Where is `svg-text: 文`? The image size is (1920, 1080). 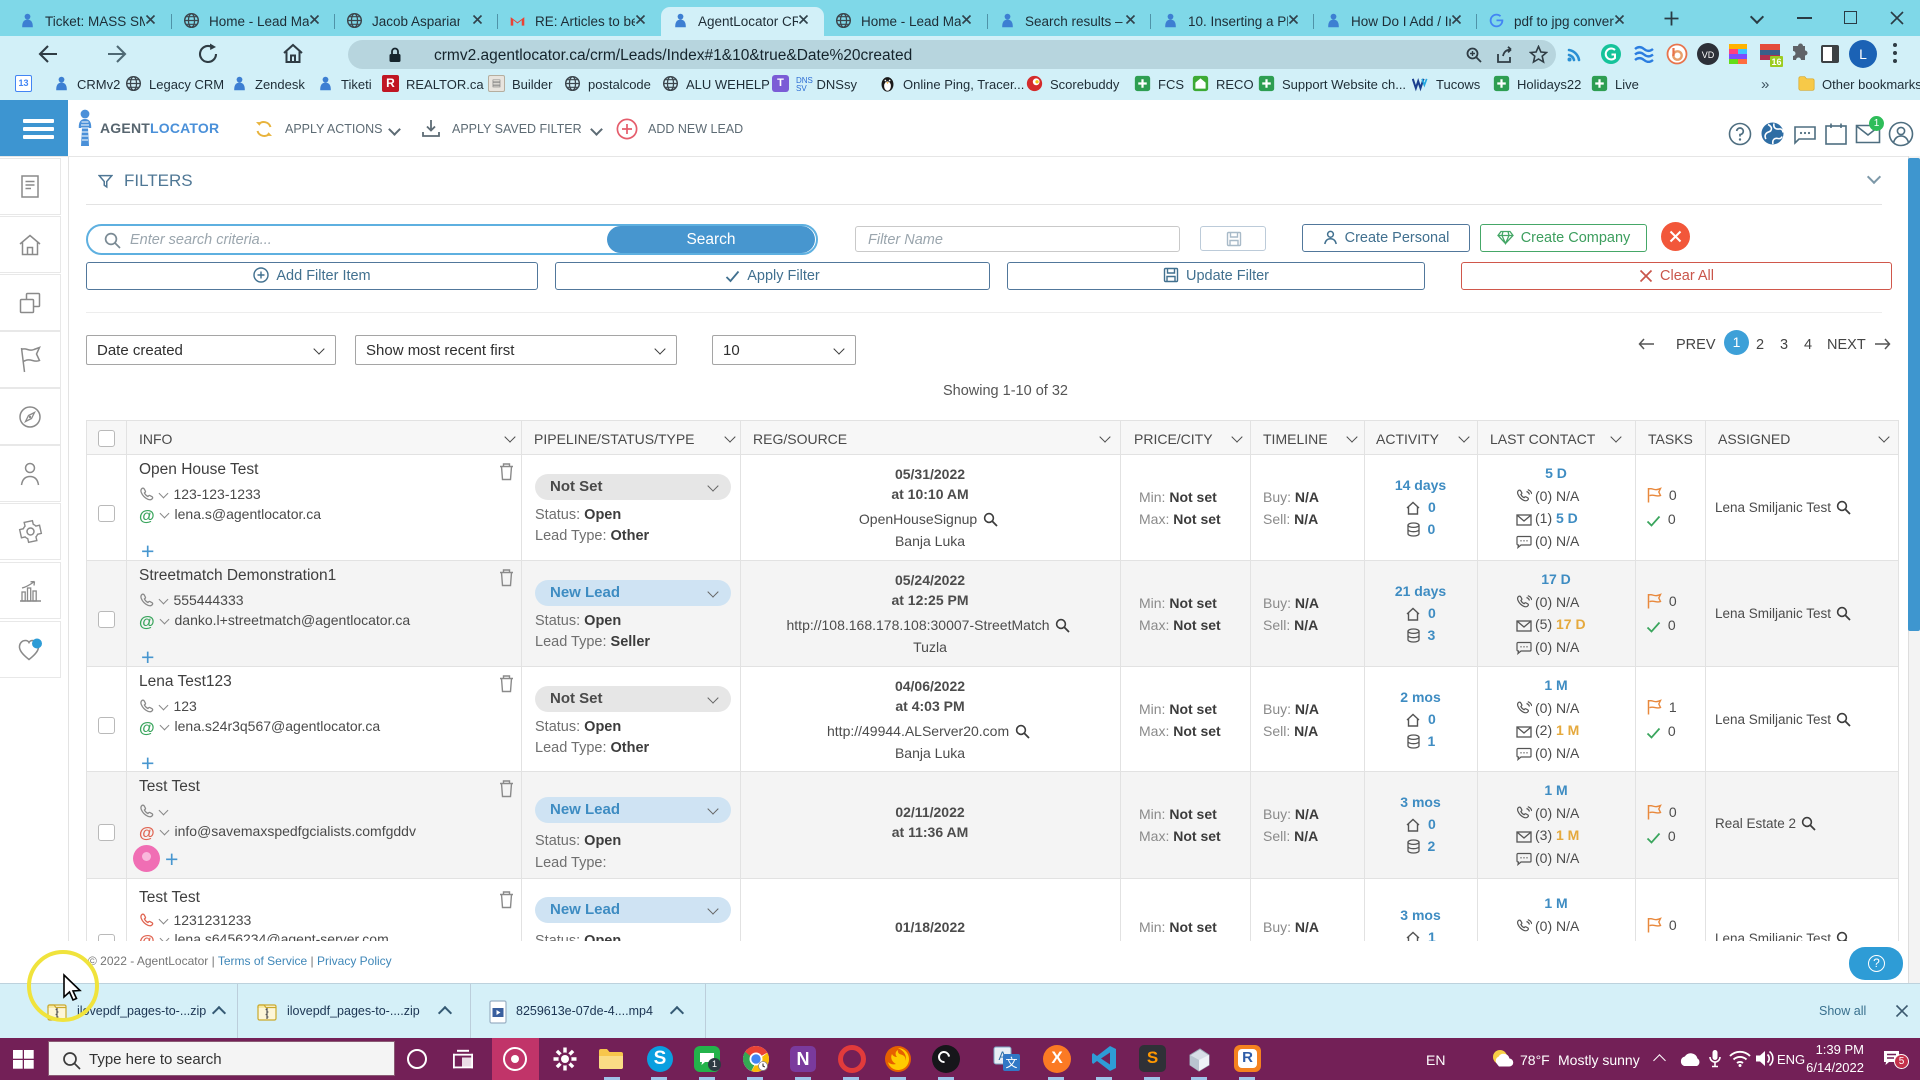
svg-text: 文 is located at coordinates (1011, 1062).